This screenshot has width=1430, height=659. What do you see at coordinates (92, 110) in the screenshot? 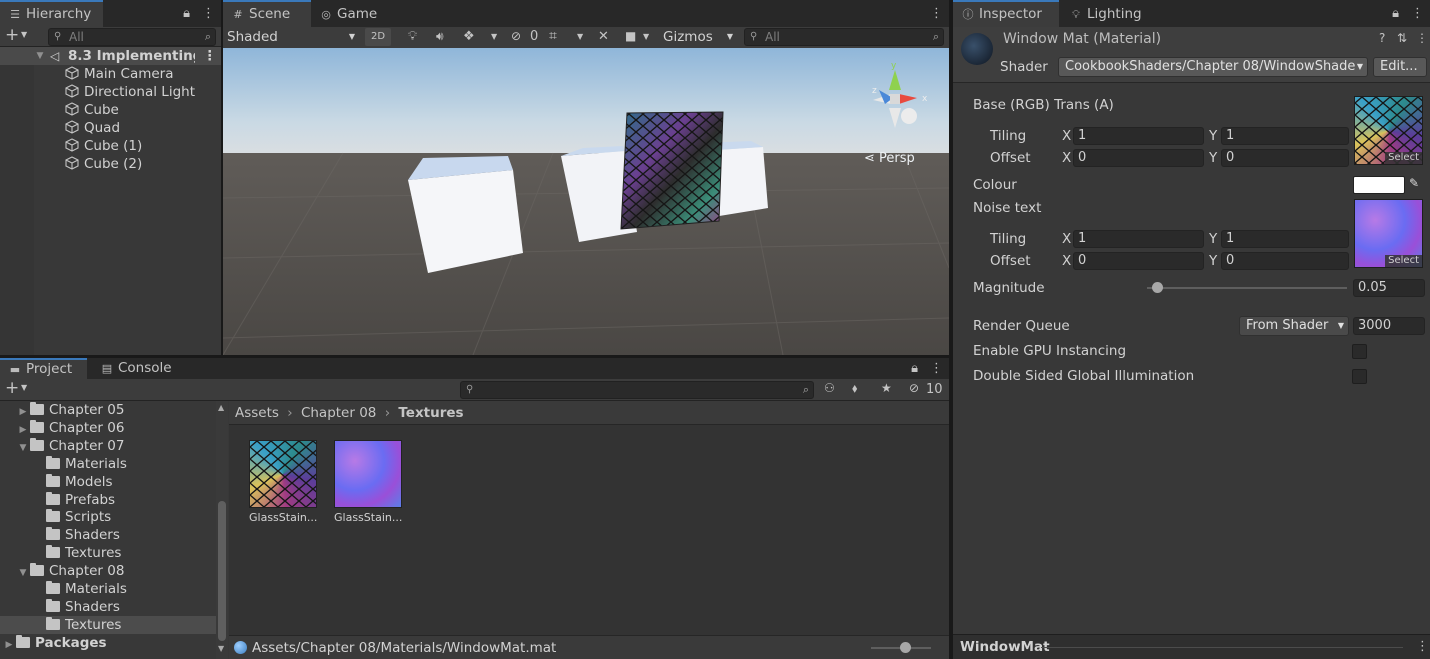
I see `hierarchy-item: Cube` at bounding box center [92, 110].